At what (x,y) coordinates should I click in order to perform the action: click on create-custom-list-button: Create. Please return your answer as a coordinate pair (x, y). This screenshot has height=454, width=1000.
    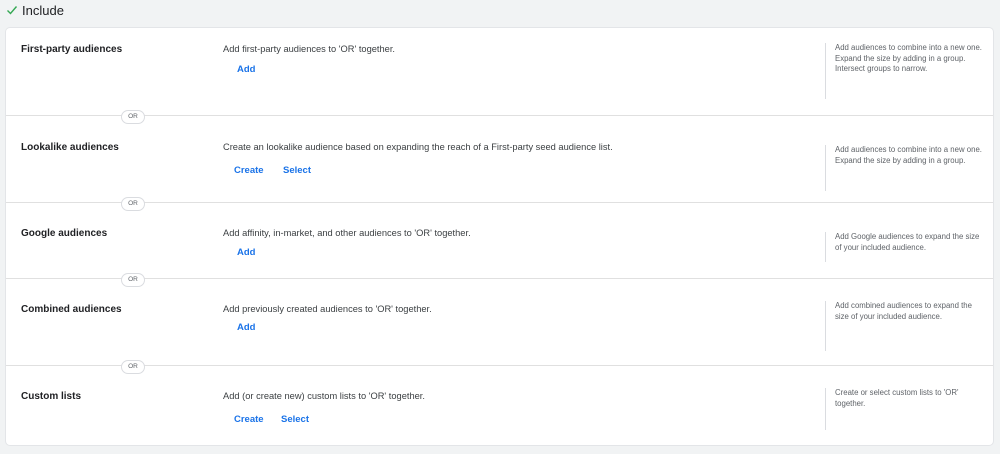
    Looking at the image, I should click on (249, 419).